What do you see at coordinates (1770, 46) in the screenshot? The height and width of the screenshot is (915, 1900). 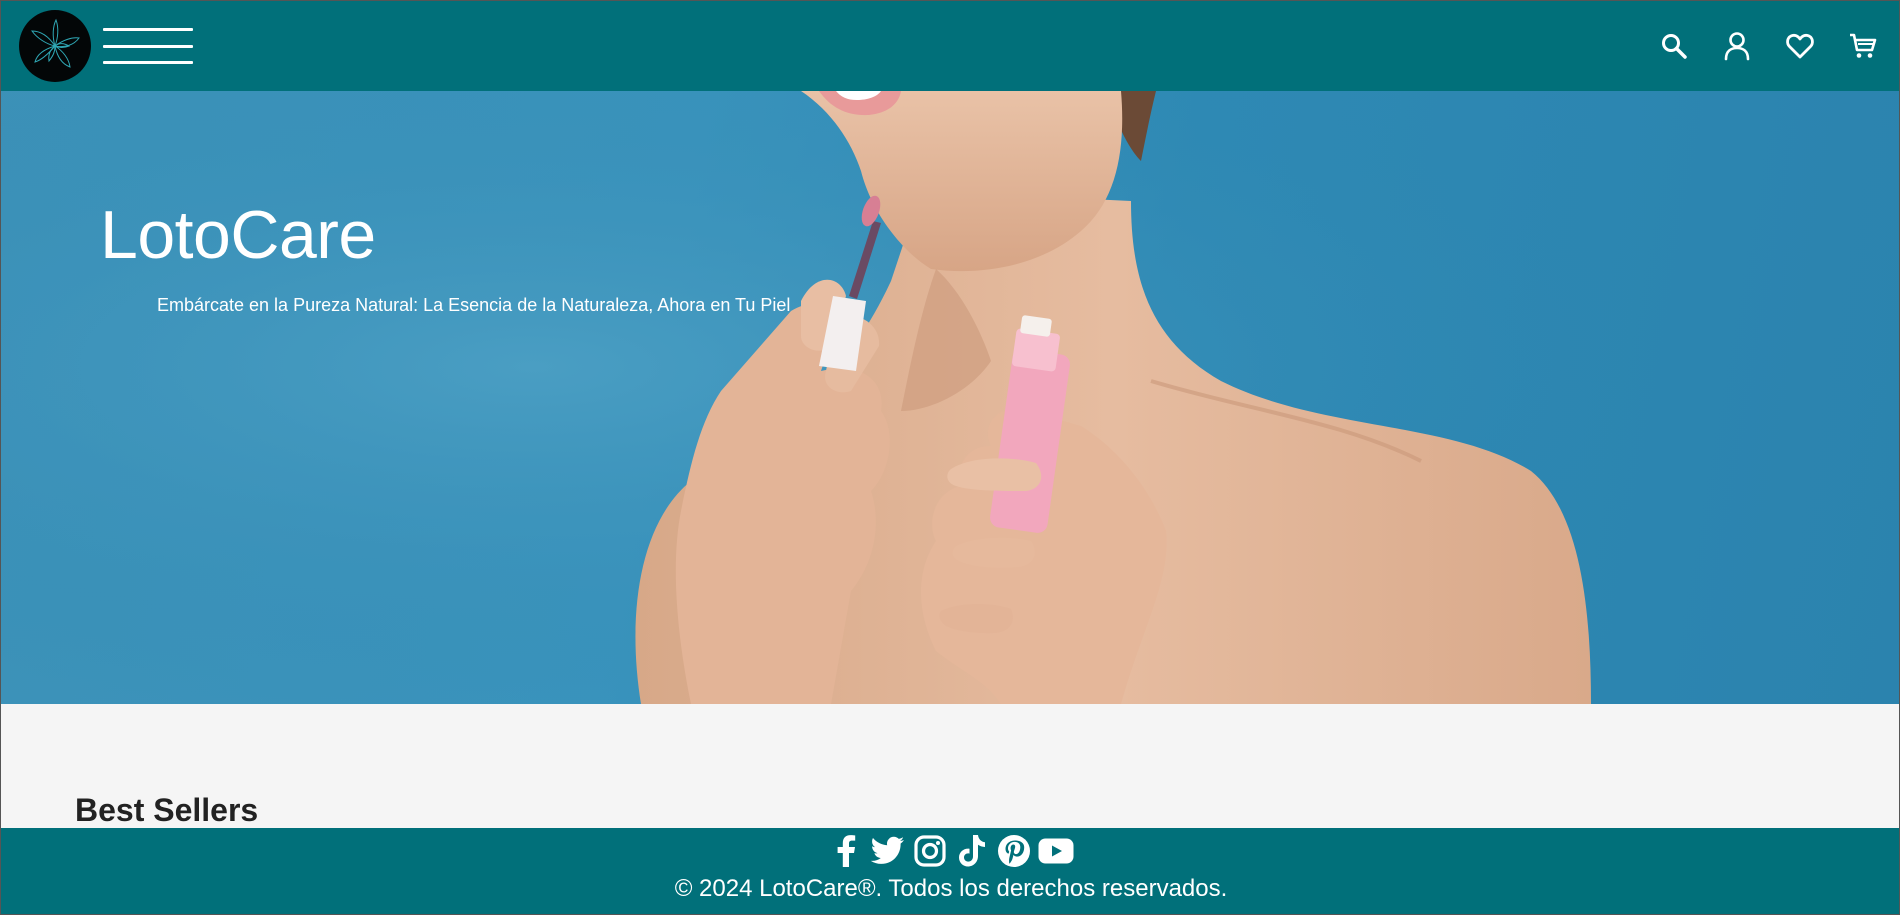 I see `header-actions` at bounding box center [1770, 46].